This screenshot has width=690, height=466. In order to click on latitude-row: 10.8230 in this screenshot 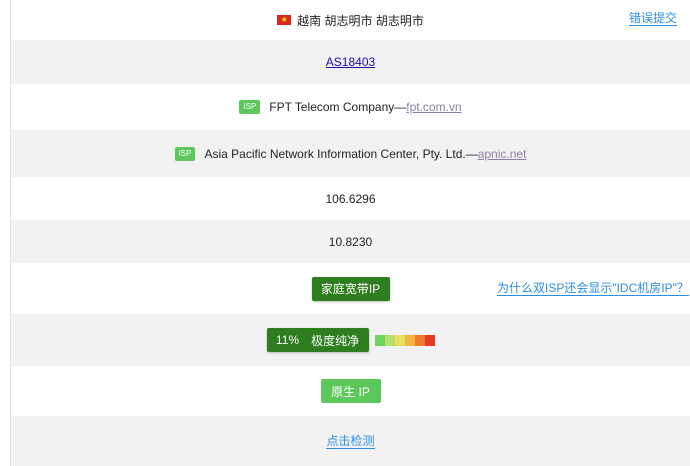, I will do `click(350, 241)`.